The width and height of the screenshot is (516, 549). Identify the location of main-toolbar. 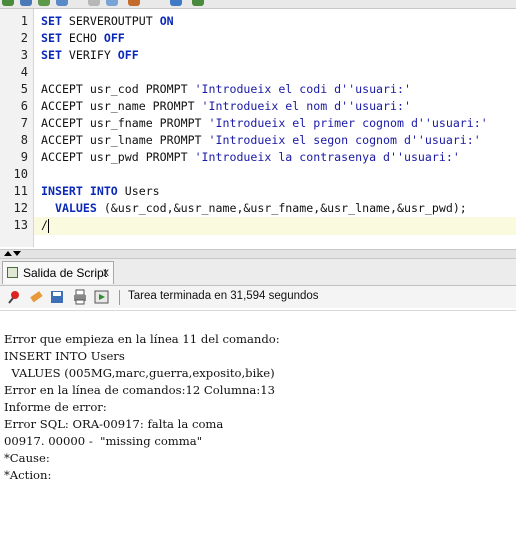
(258, 4).